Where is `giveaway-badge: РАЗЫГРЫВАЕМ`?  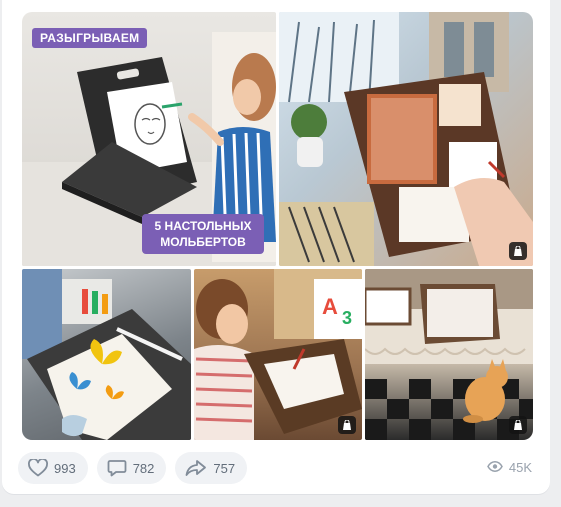 giveaway-badge: РАЗЫГРЫВАЕМ is located at coordinates (90, 38).